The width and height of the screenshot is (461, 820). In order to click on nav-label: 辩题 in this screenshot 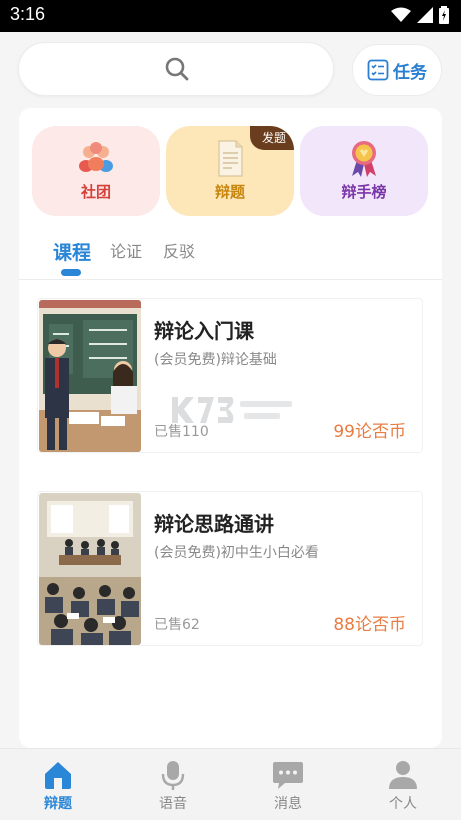, I will do `click(58, 804)`.